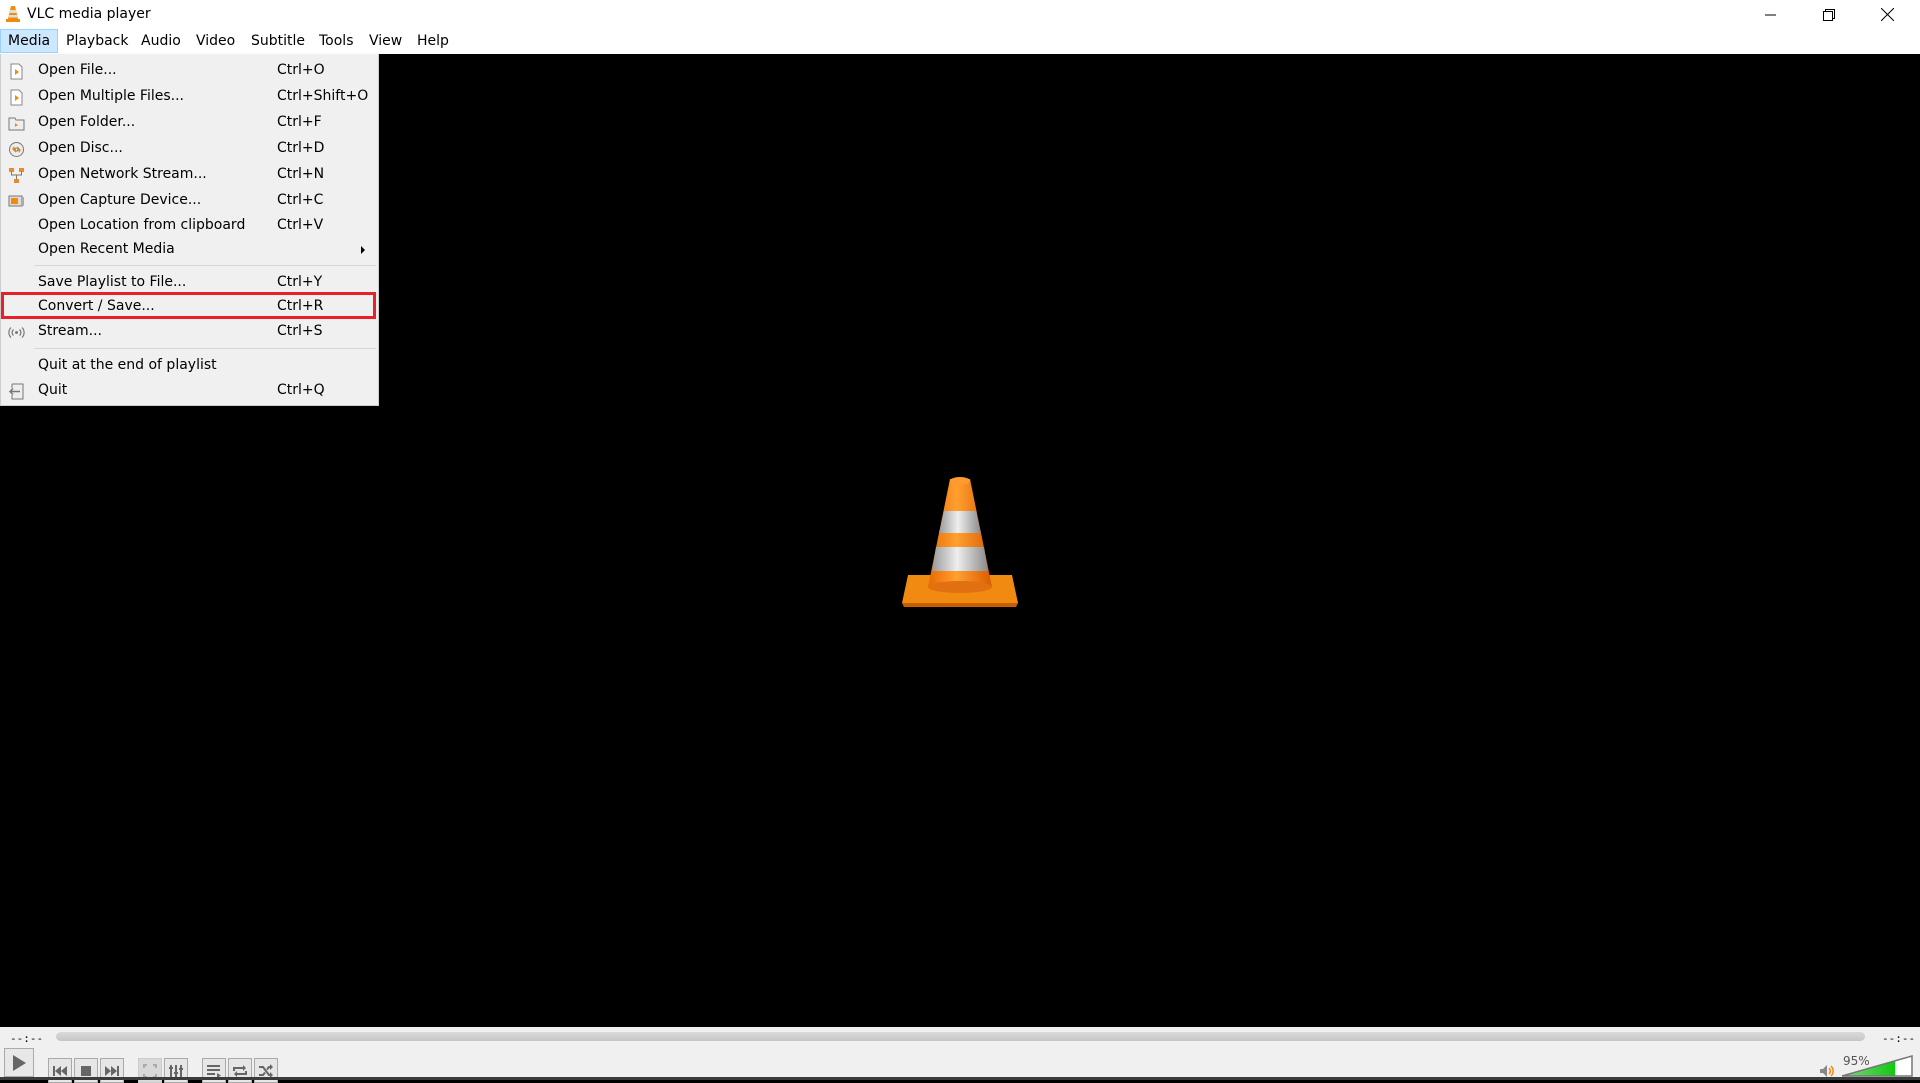  Describe the element at coordinates (112, 1070) in the screenshot. I see `next-icon` at that location.